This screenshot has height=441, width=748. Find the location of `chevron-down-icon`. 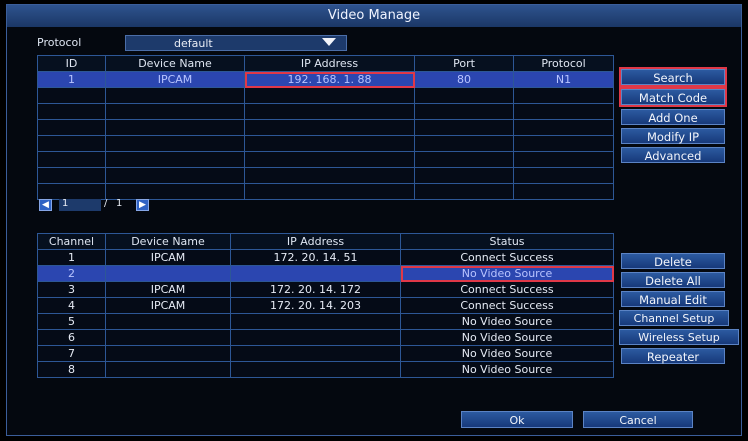

chevron-down-icon is located at coordinates (329, 42).